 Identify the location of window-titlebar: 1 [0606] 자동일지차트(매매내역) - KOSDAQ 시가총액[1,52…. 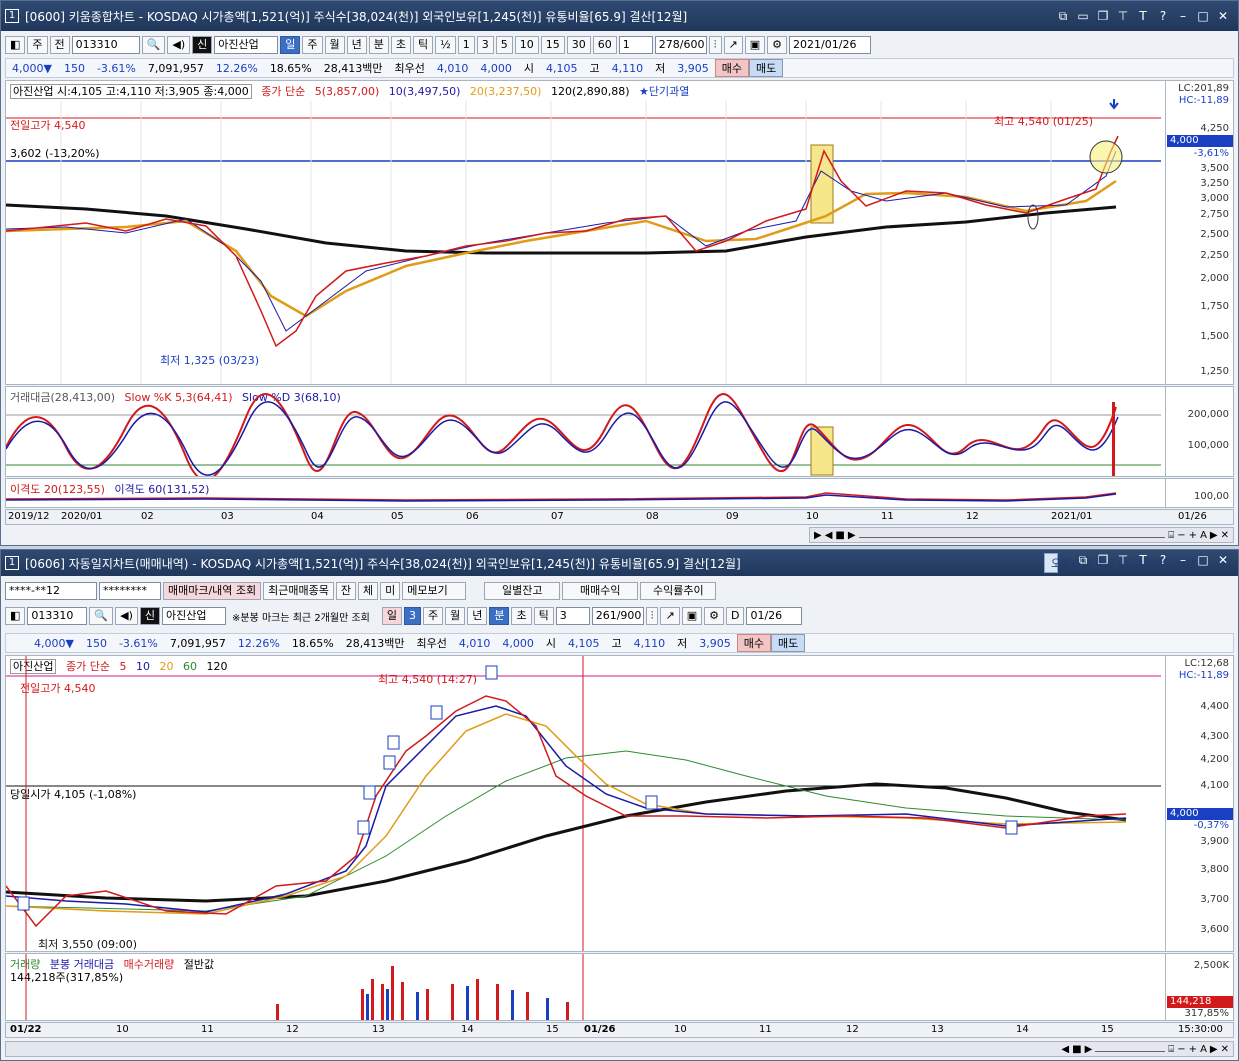
(619, 563).